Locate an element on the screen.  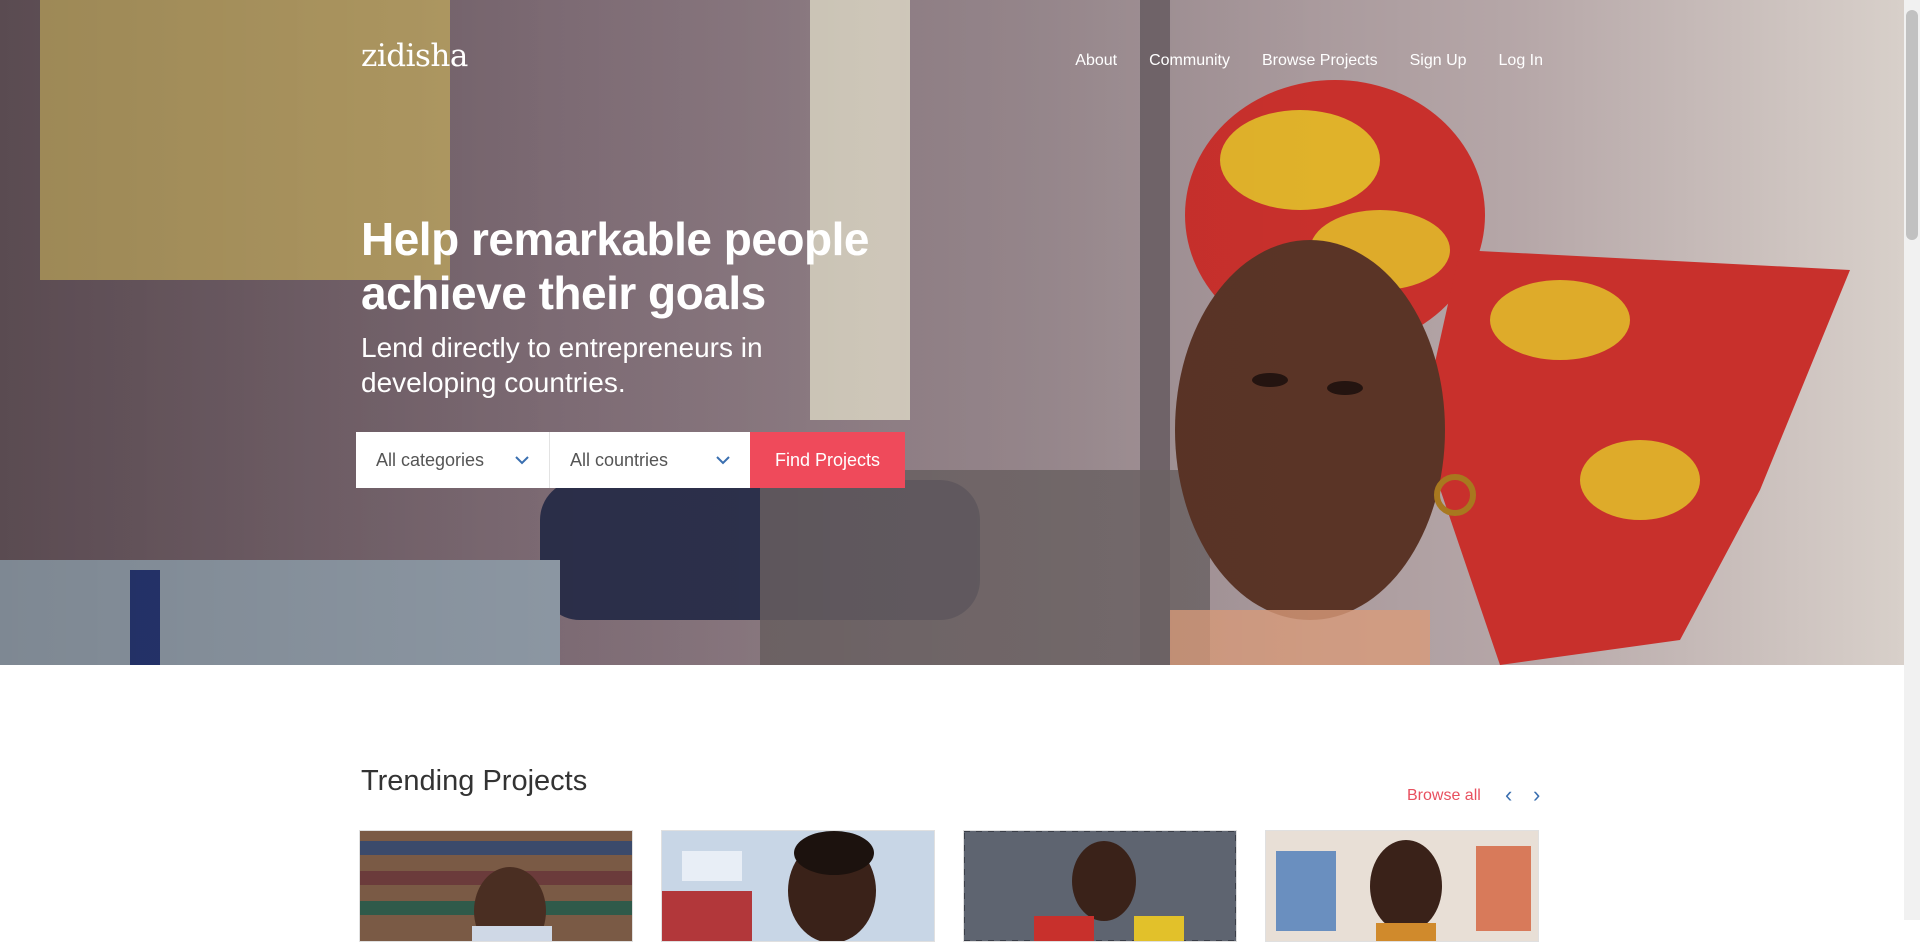
nav-community-link: Community is located at coordinates (1189, 61).